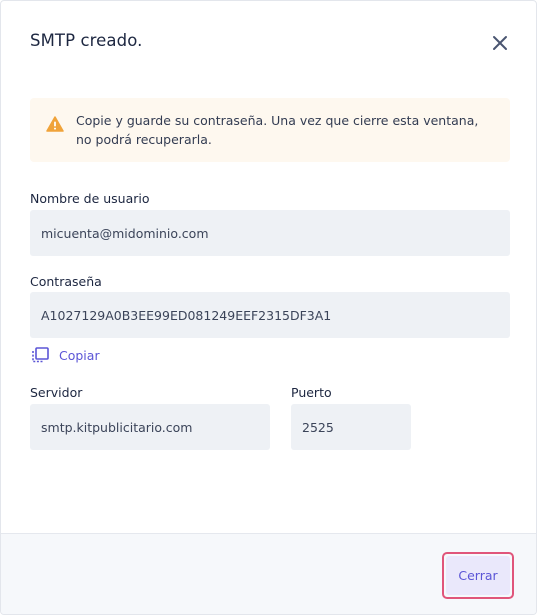 The image size is (537, 615). What do you see at coordinates (351, 427) in the screenshot?
I see `port-field: 2525` at bounding box center [351, 427].